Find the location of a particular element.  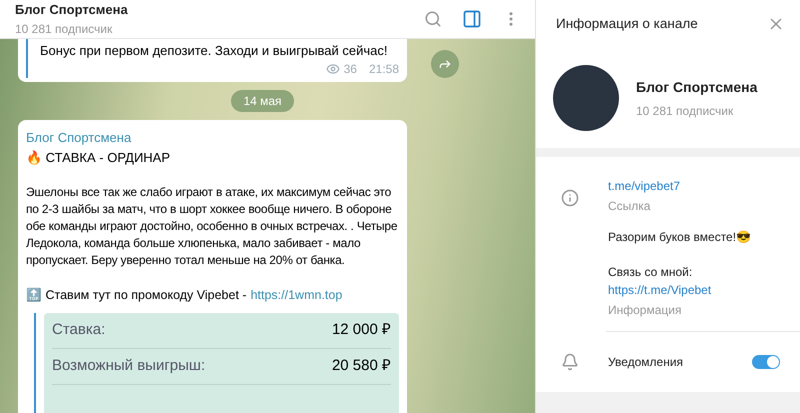

author-name: Блог Спортсмена is located at coordinates (79, 138).